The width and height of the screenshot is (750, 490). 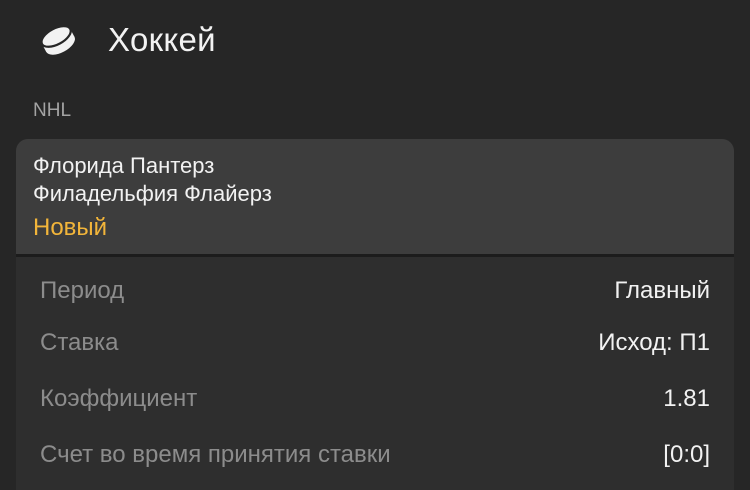 I want to click on team-home: Флорида Пантерз, so click(x=124, y=165).